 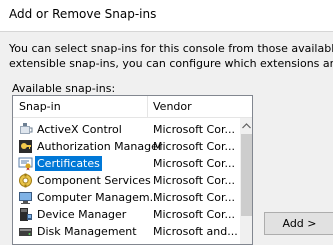 What do you see at coordinates (25, 231) in the screenshot?
I see `disk-management-icon` at bounding box center [25, 231].